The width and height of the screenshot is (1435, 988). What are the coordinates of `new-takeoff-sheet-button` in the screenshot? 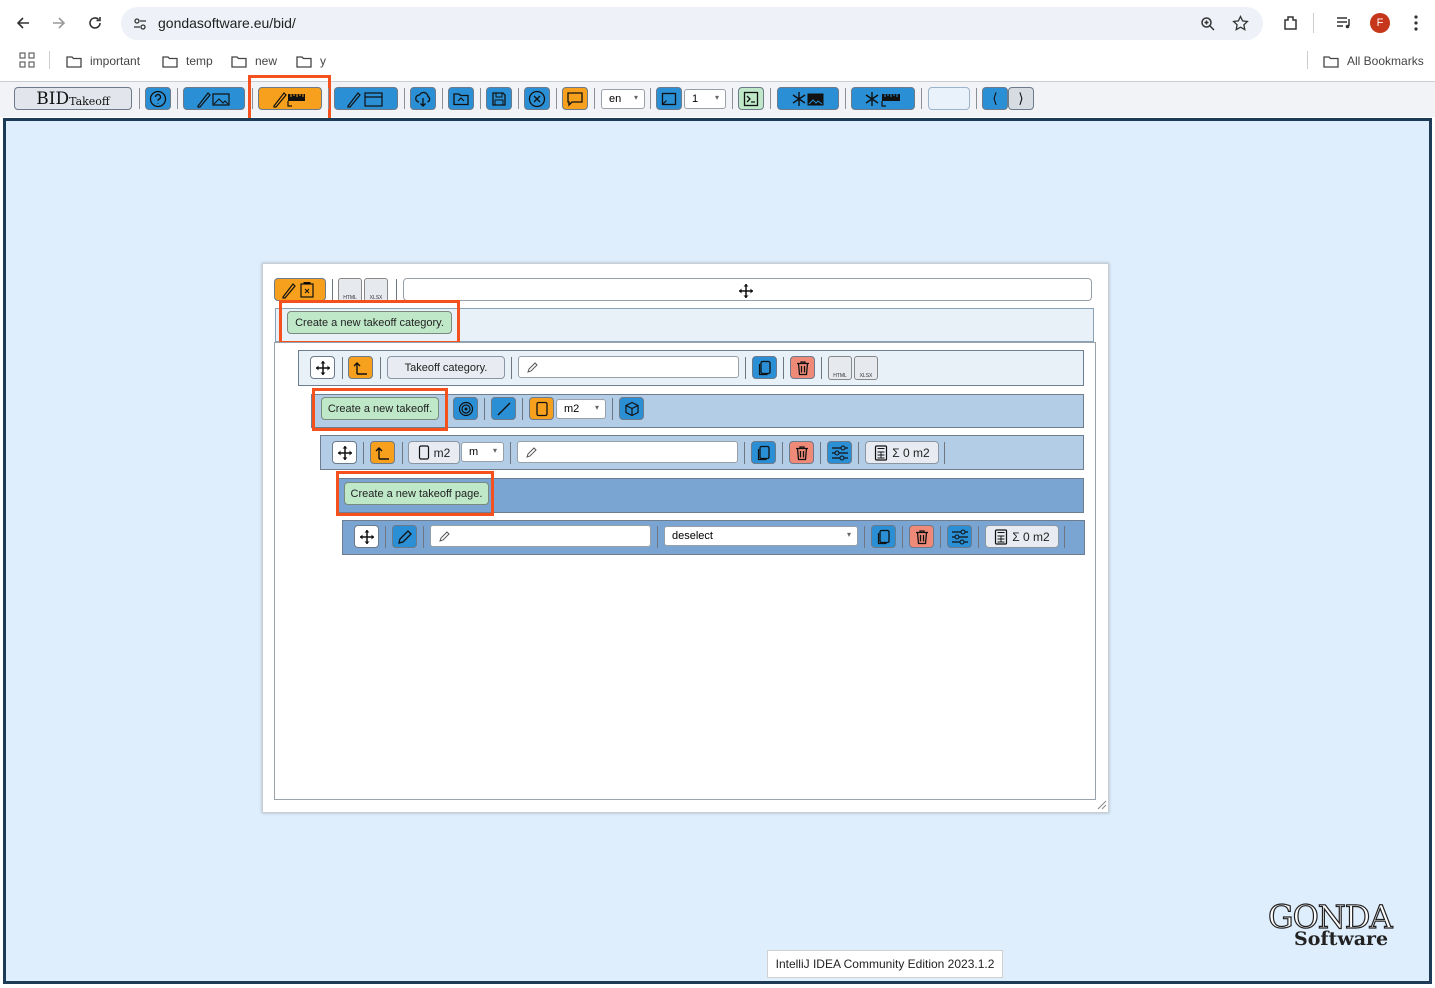 It's located at (300, 289).